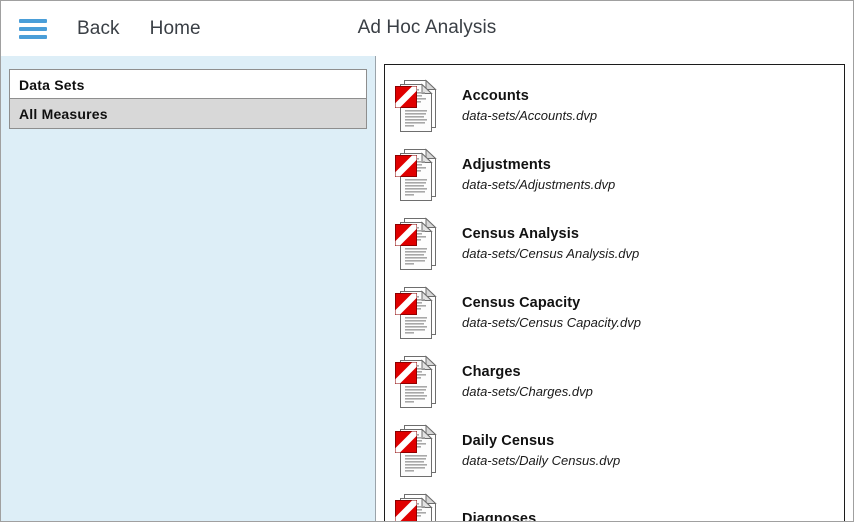 This screenshot has width=854, height=522. What do you see at coordinates (614, 381) in the screenshot?
I see `data-set-list-item: Charges data-sets/Charges.dvp` at bounding box center [614, 381].